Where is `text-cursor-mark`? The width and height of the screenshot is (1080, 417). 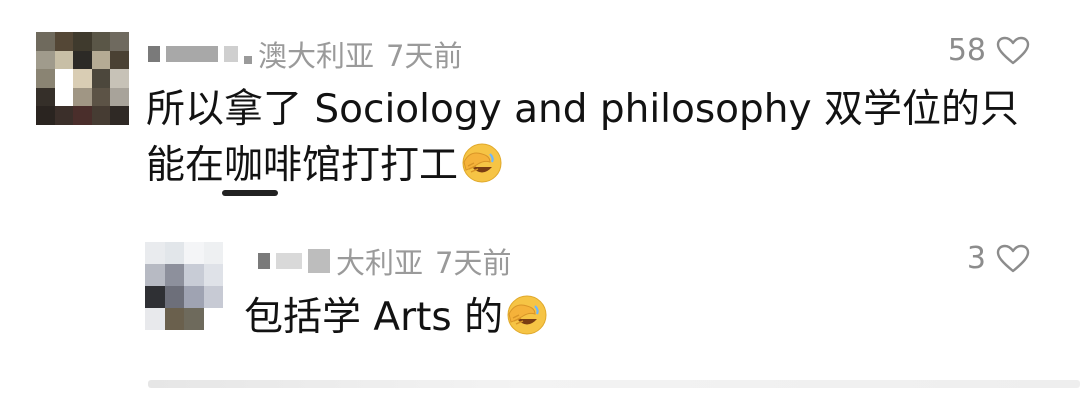 text-cursor-mark is located at coordinates (250, 193).